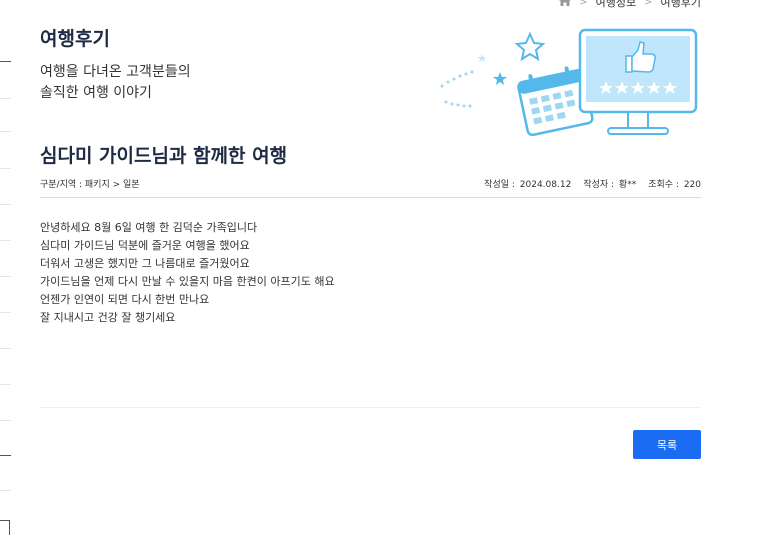 This screenshot has width=773, height=535. I want to click on review-illustration, so click(569, 82).